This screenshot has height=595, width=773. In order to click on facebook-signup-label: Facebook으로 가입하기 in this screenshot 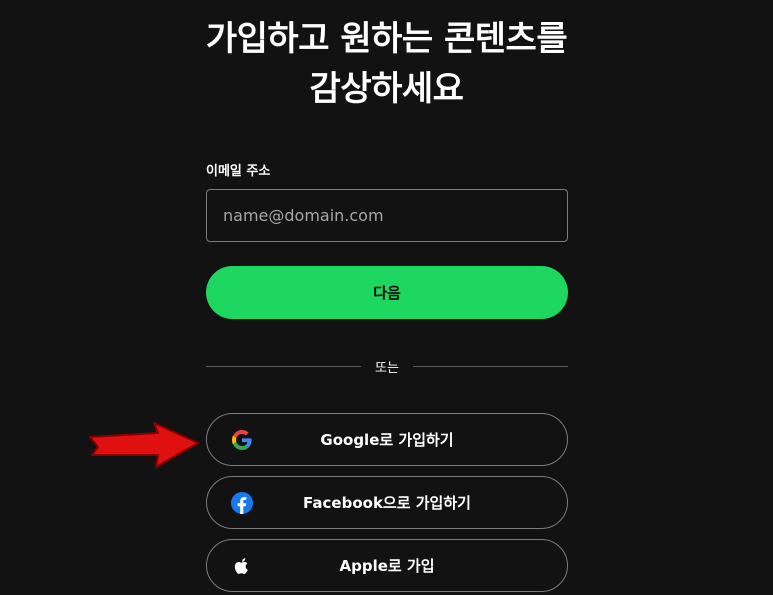, I will do `click(387, 503)`.